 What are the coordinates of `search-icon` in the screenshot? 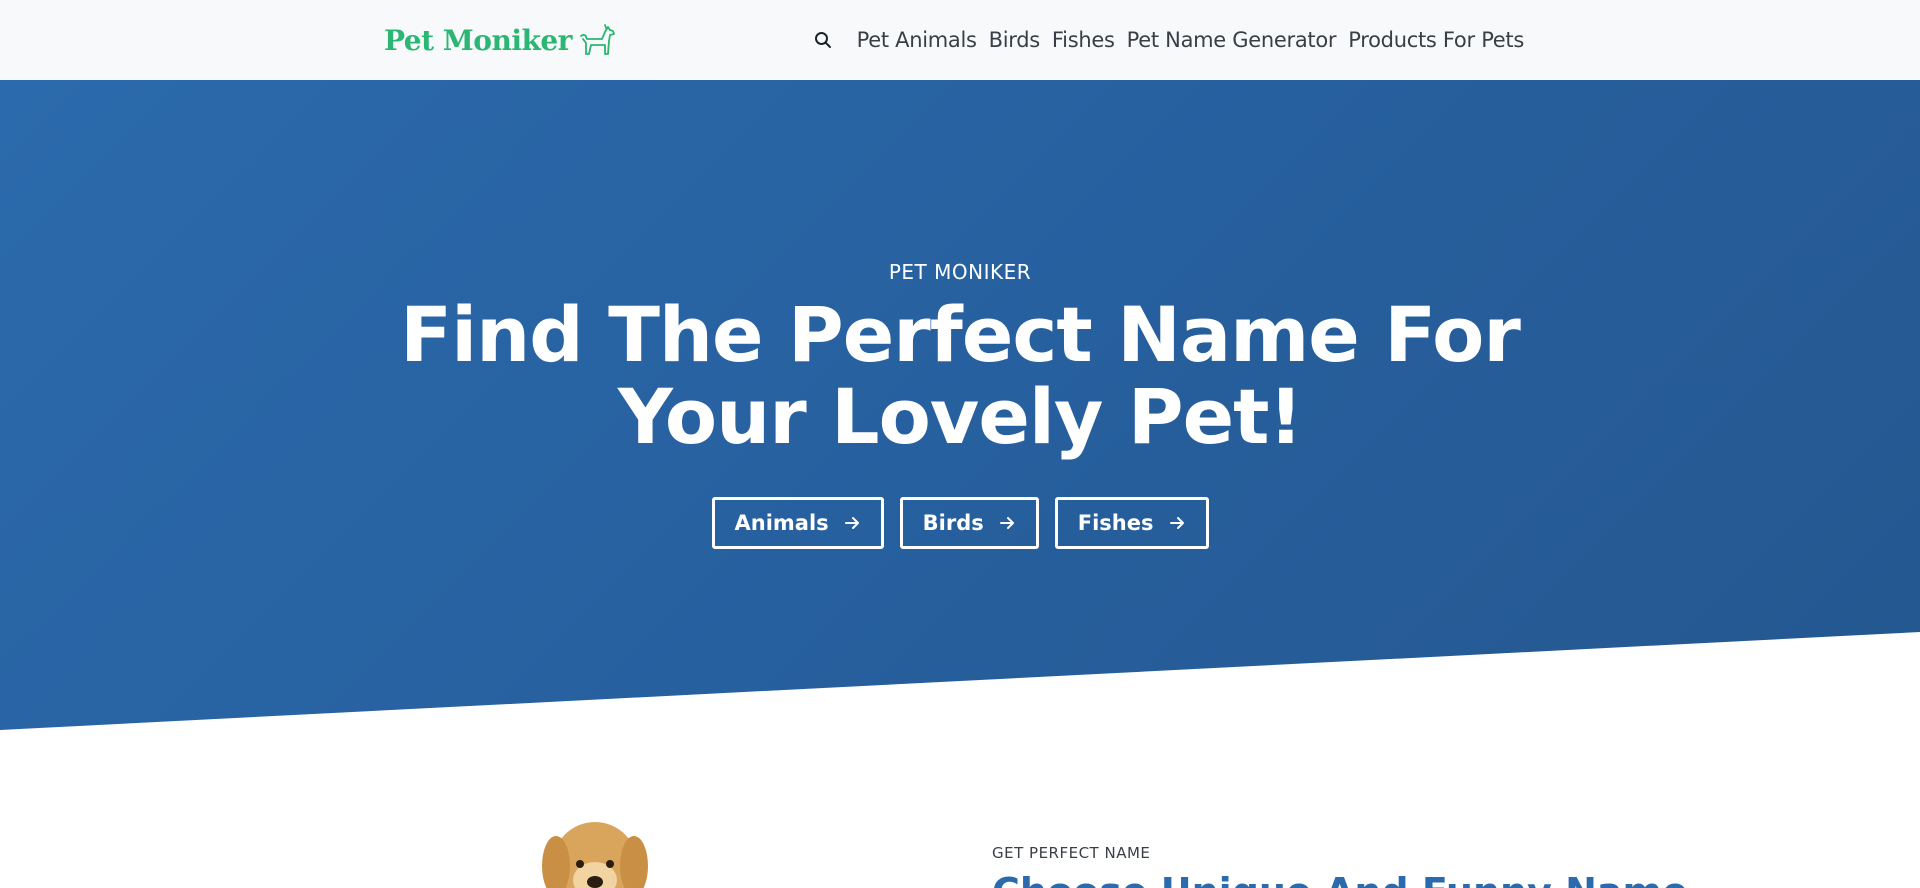 It's located at (822, 40).